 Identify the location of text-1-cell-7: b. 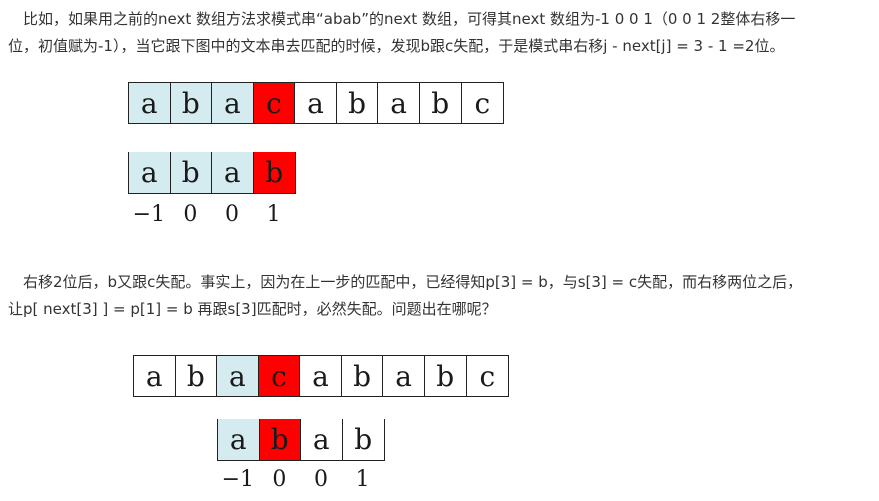
(440, 103).